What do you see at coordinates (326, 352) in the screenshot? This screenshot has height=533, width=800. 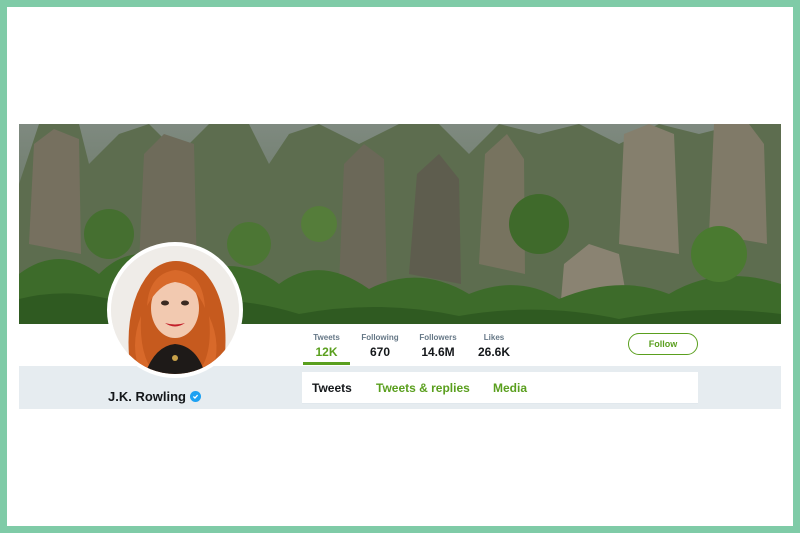 I see `stat-value: 12K` at bounding box center [326, 352].